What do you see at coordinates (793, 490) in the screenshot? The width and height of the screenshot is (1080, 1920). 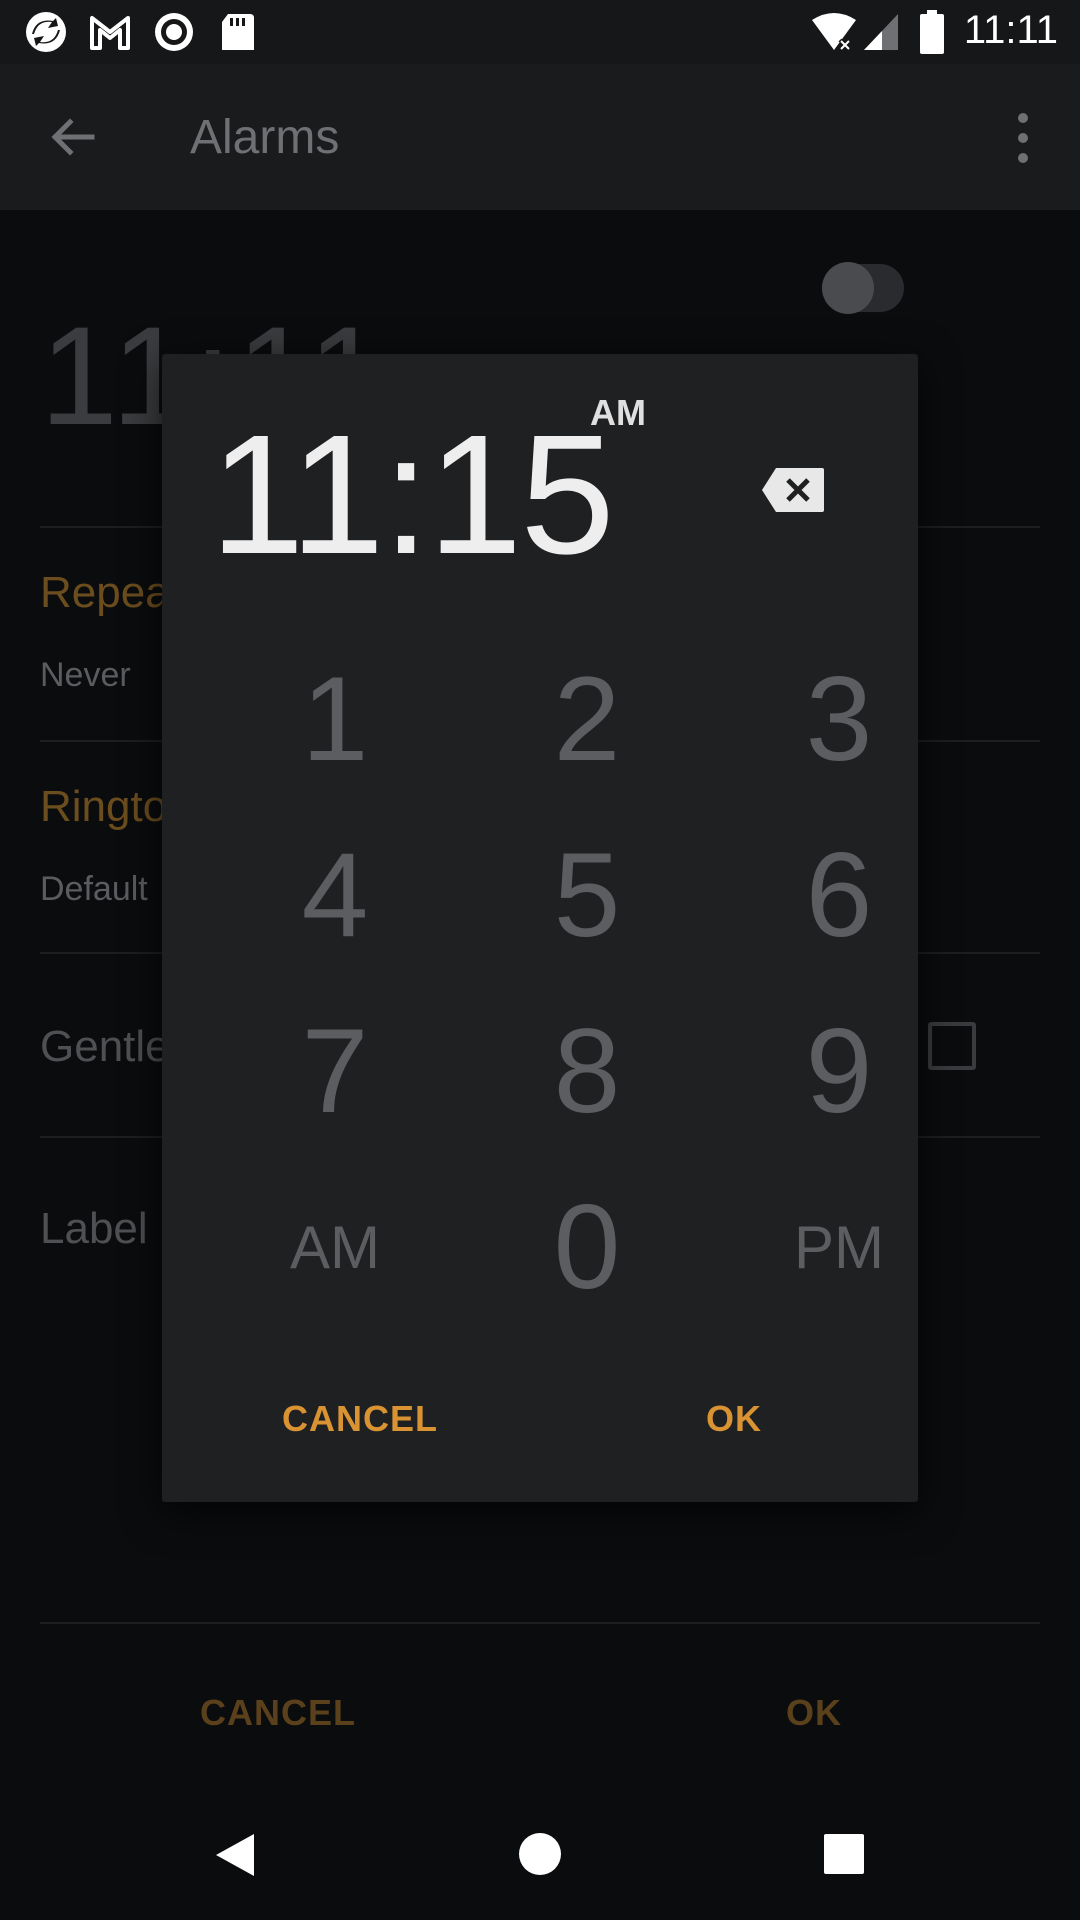 I see `backspace-icon` at bounding box center [793, 490].